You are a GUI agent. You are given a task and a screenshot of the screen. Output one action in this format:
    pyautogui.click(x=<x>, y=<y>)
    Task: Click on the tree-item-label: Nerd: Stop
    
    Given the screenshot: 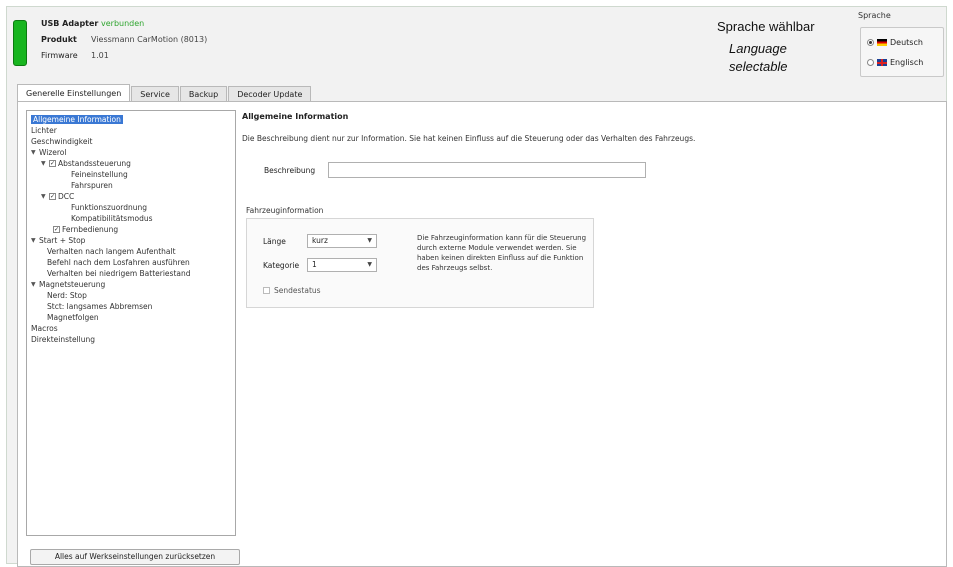 What is the action you would take?
    pyautogui.click(x=67, y=295)
    